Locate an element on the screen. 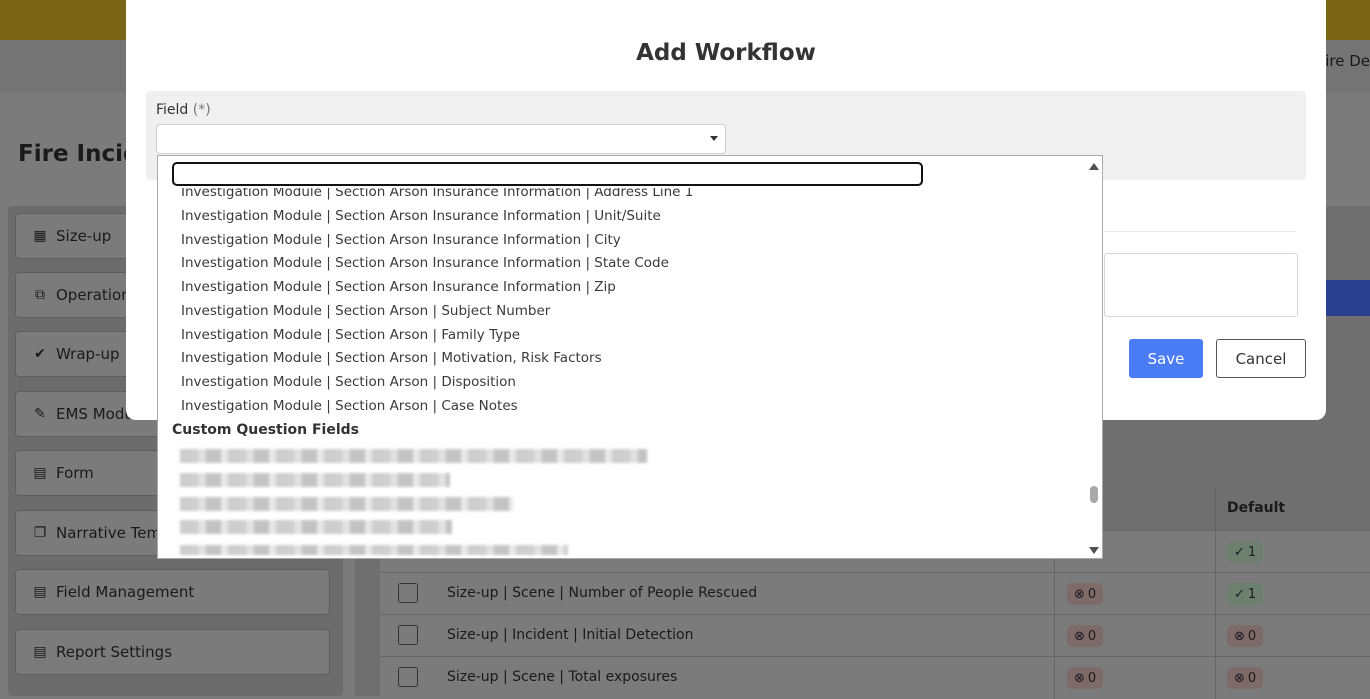 This screenshot has width=1370, height=699. save-button: Save is located at coordinates (1166, 358).